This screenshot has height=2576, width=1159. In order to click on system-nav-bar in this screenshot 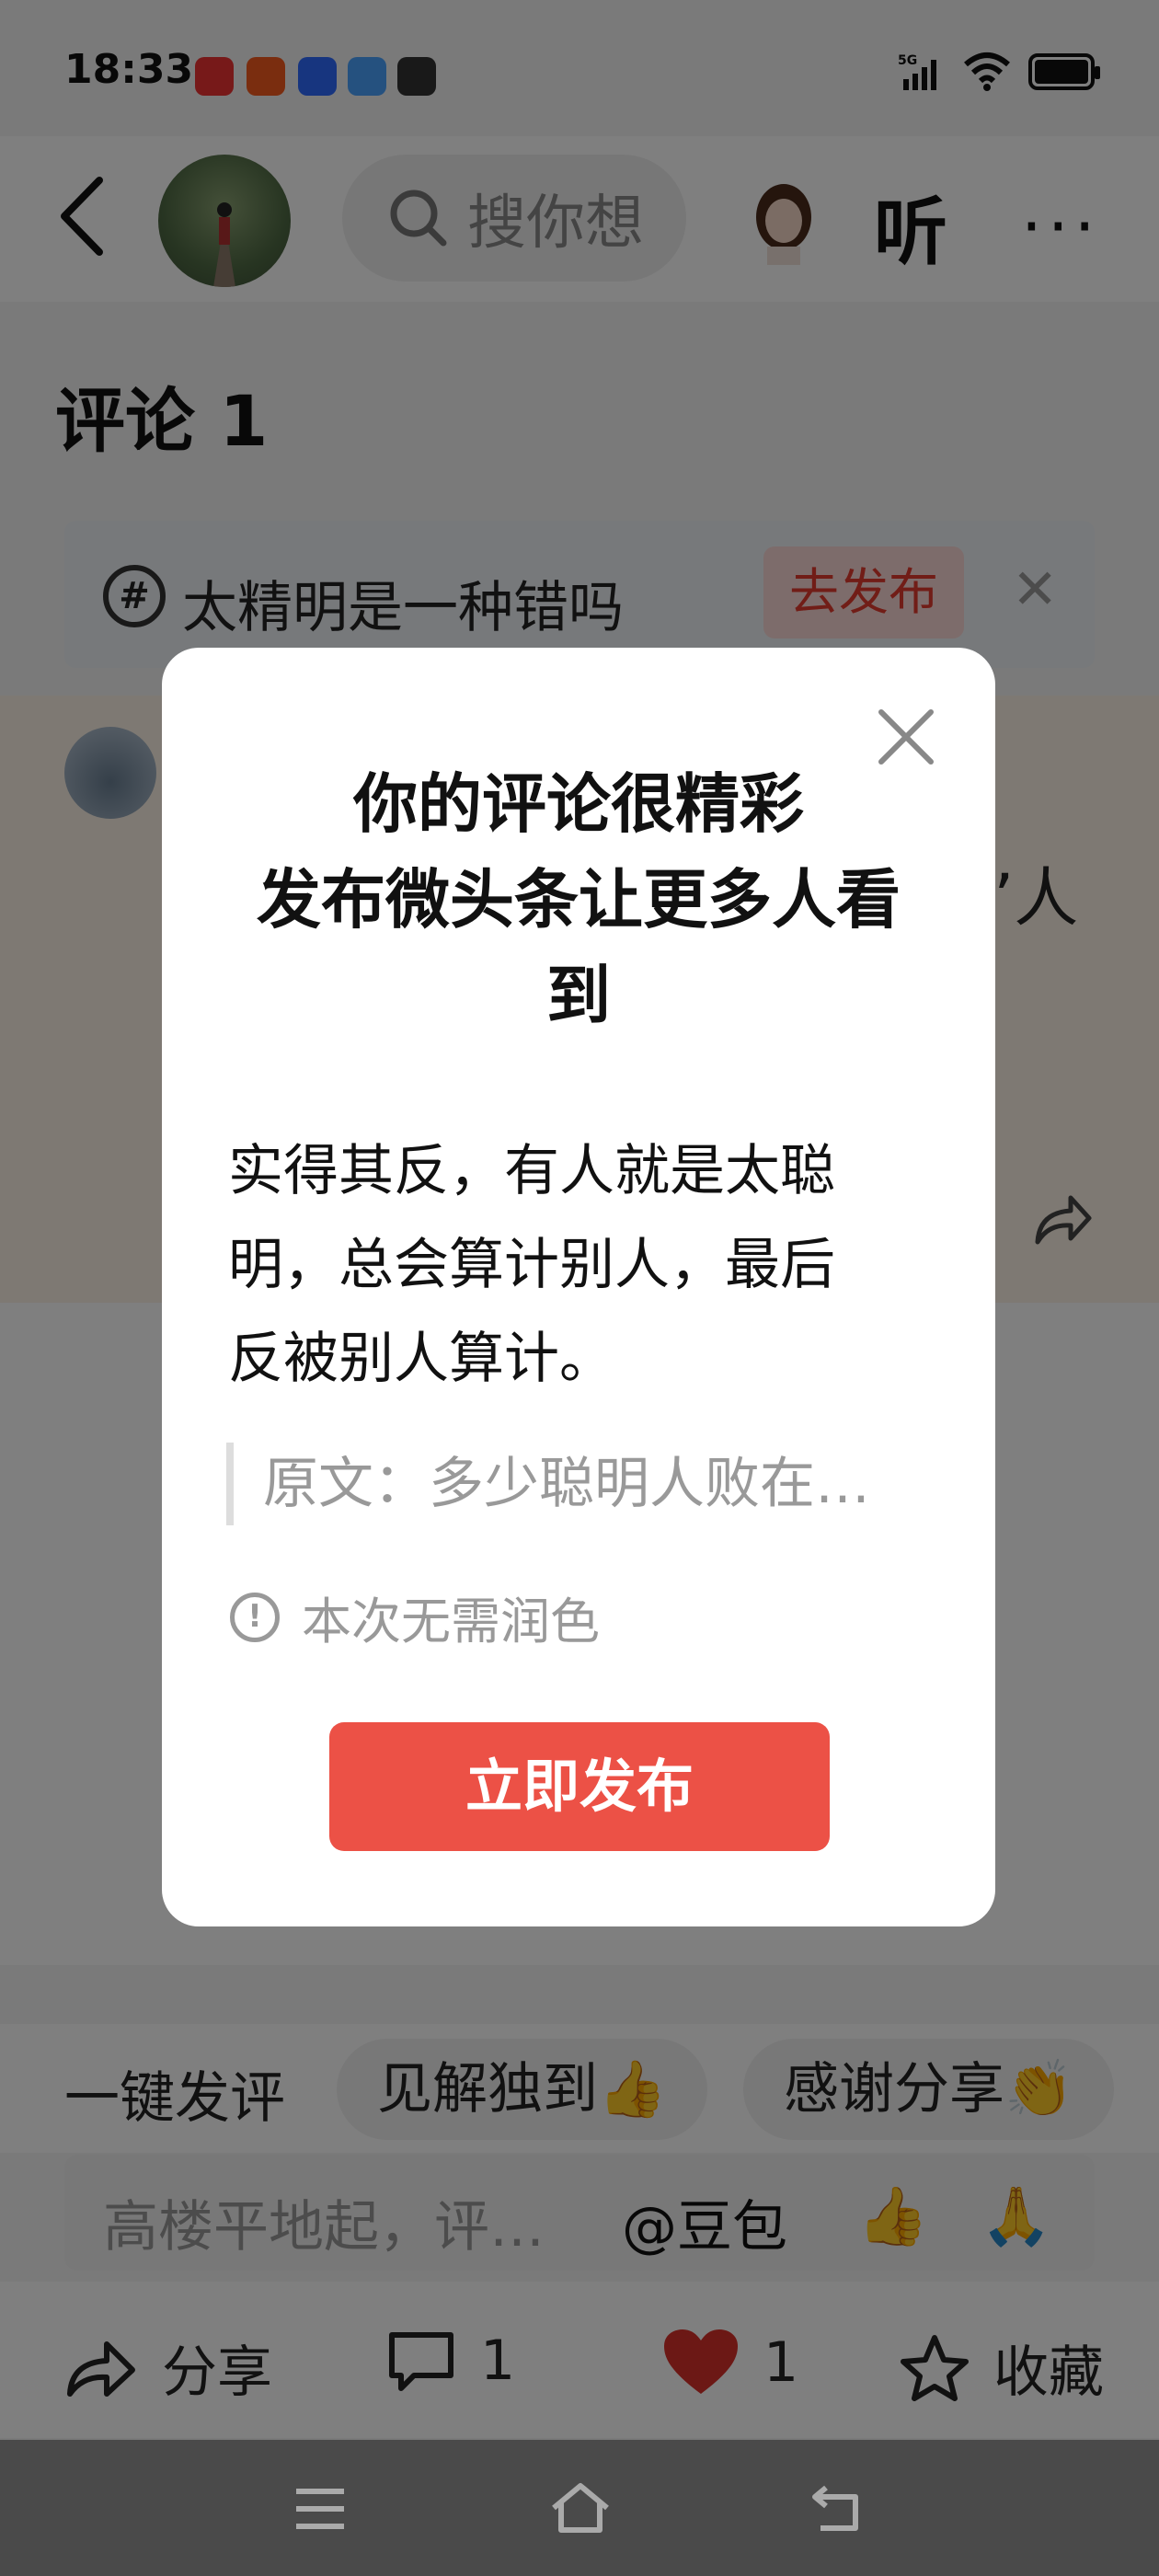, I will do `click(579, 2508)`.